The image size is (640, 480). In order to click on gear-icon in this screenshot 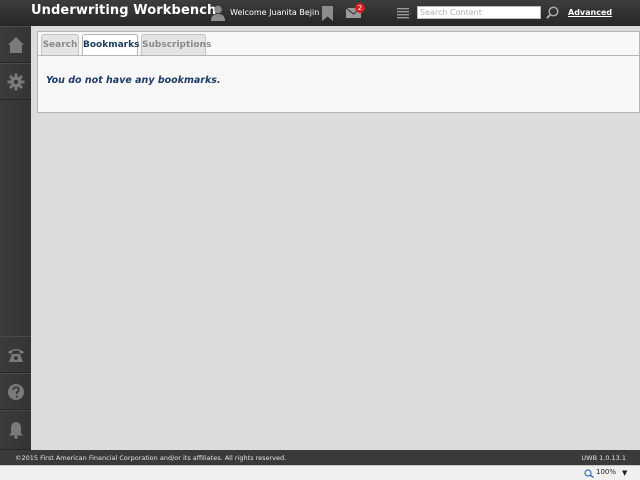, I will do `click(15, 81)`.